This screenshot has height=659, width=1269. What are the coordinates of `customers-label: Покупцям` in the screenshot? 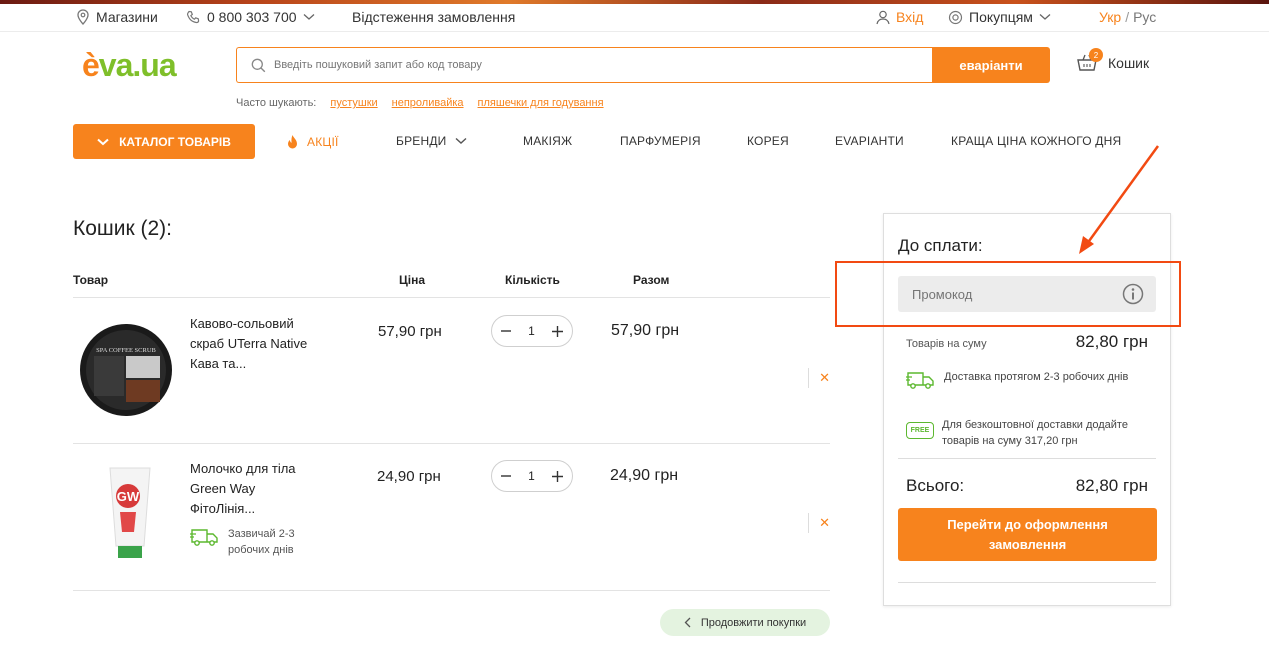 It's located at (1001, 17).